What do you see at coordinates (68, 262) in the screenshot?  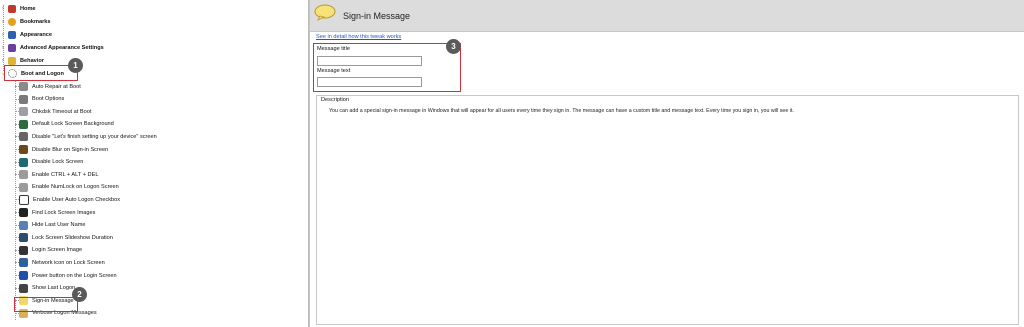 I see `tree-item-label: Network icon on Lock Screen` at bounding box center [68, 262].